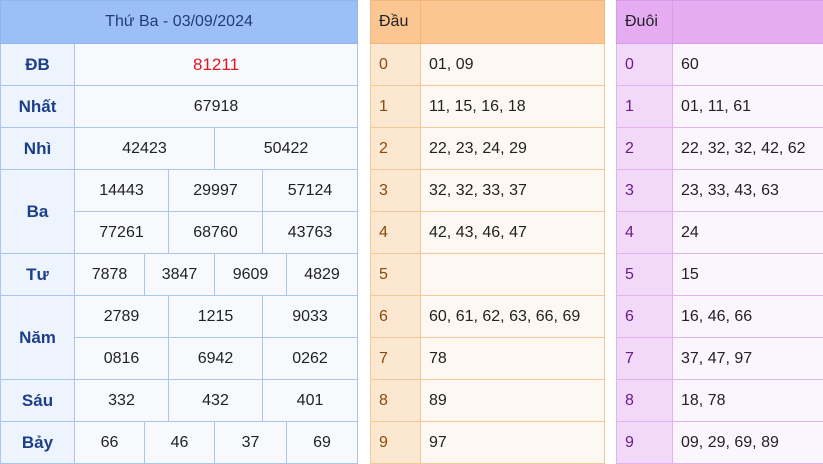  What do you see at coordinates (644, 64) in the screenshot?
I see `tail-digit: 0` at bounding box center [644, 64].